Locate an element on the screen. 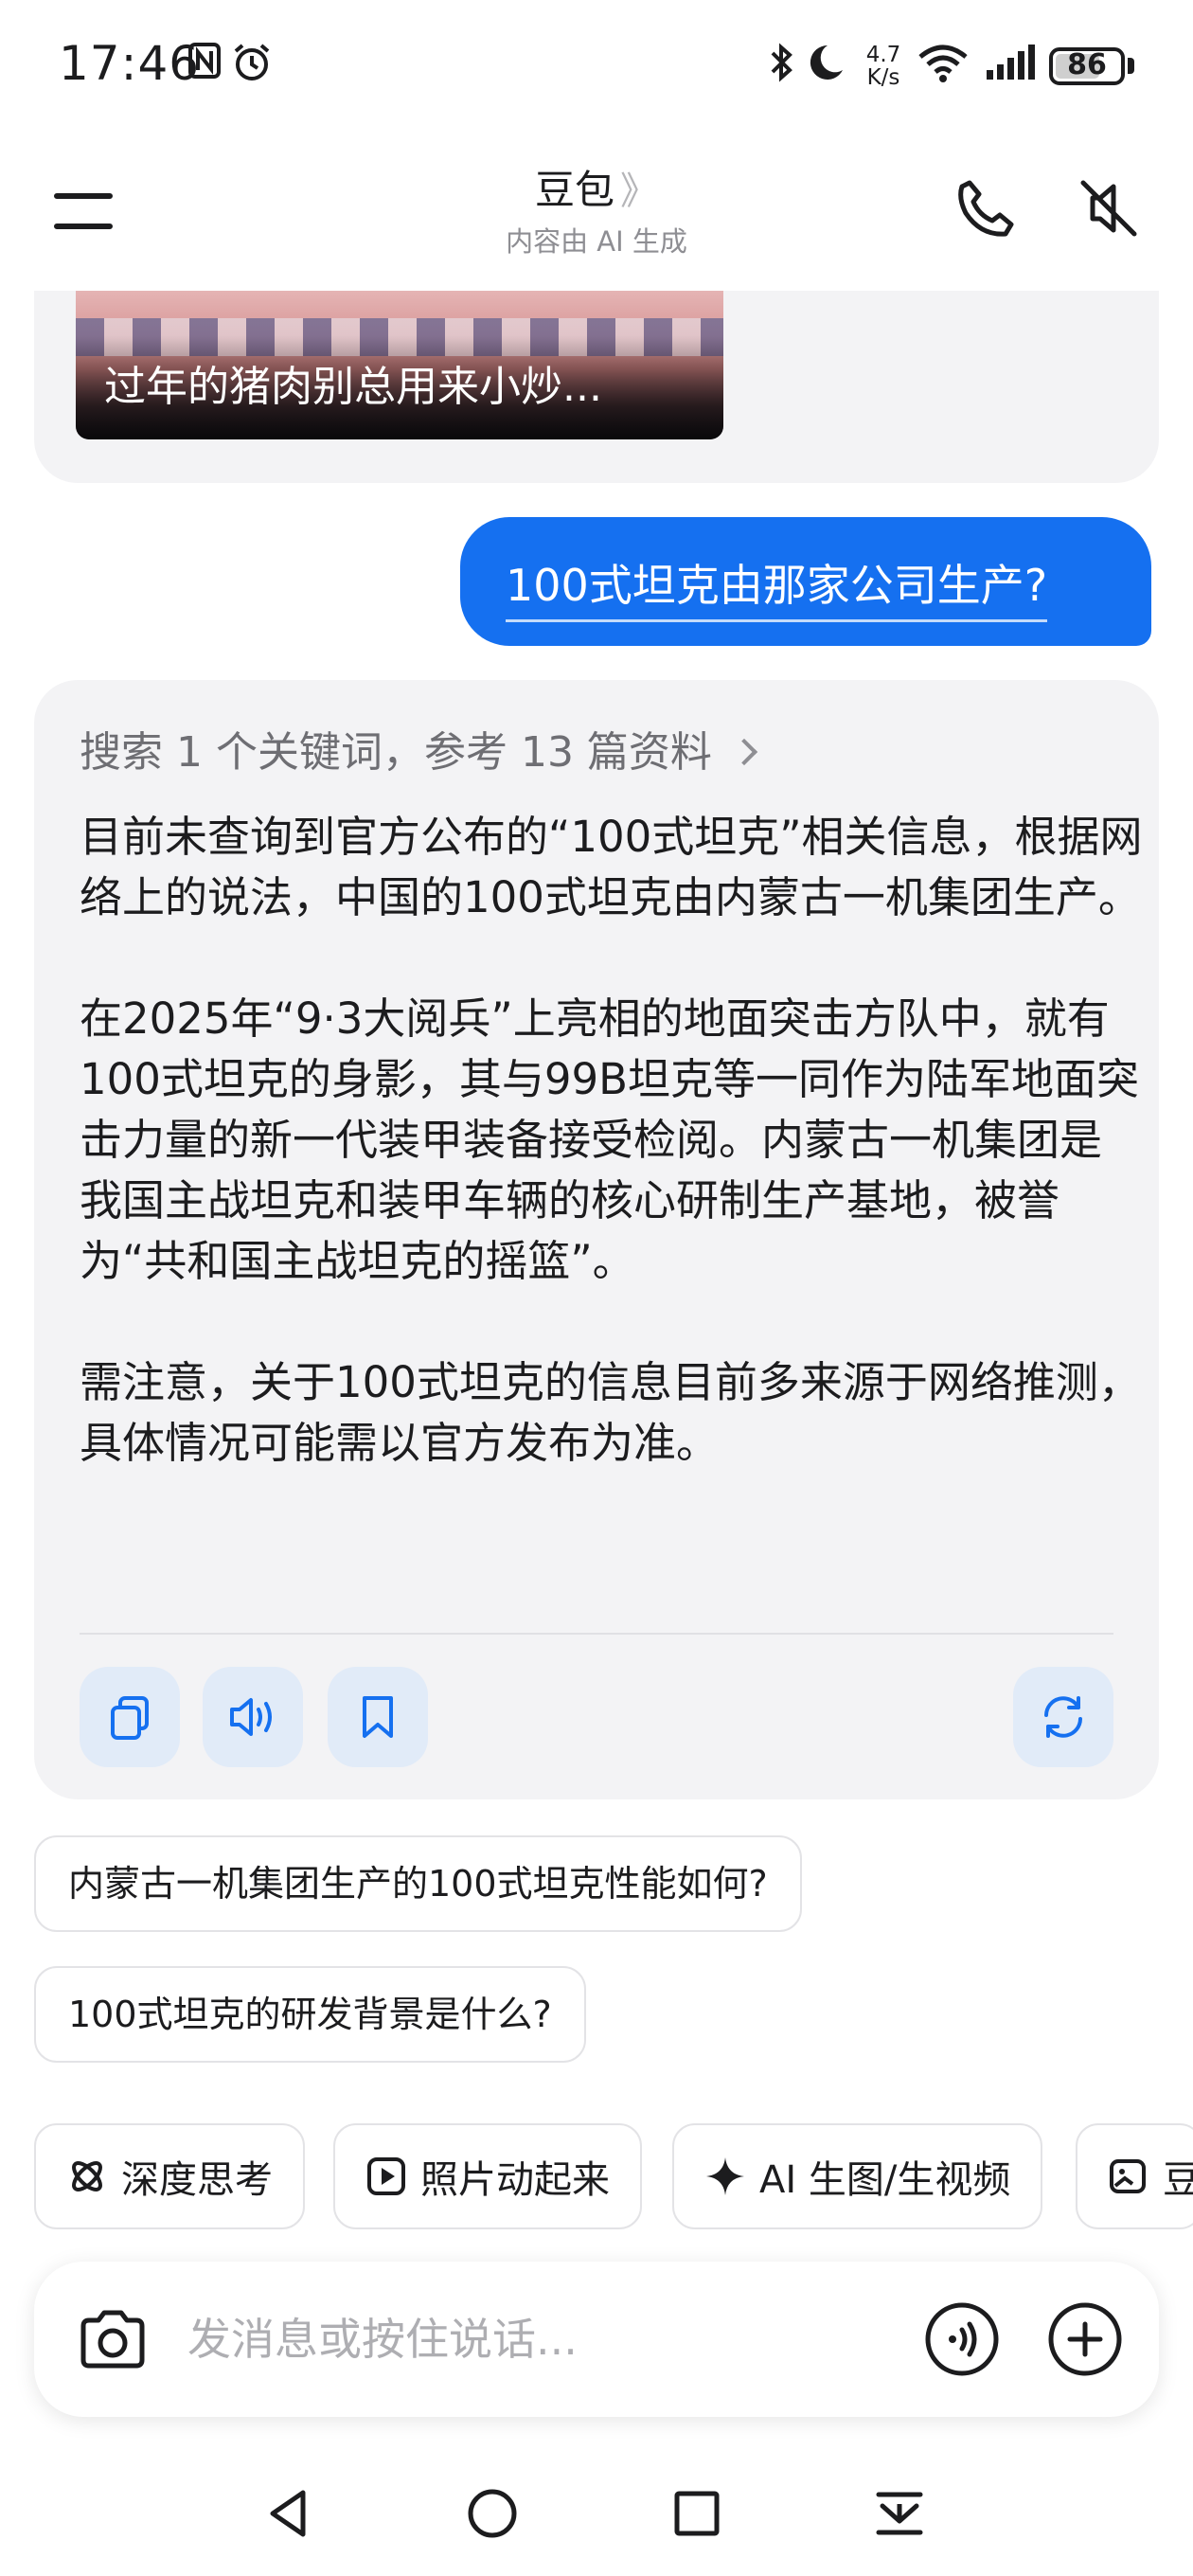 The image size is (1193, 2576). deep-thinking-chip: 深度思考 is located at coordinates (169, 2176).